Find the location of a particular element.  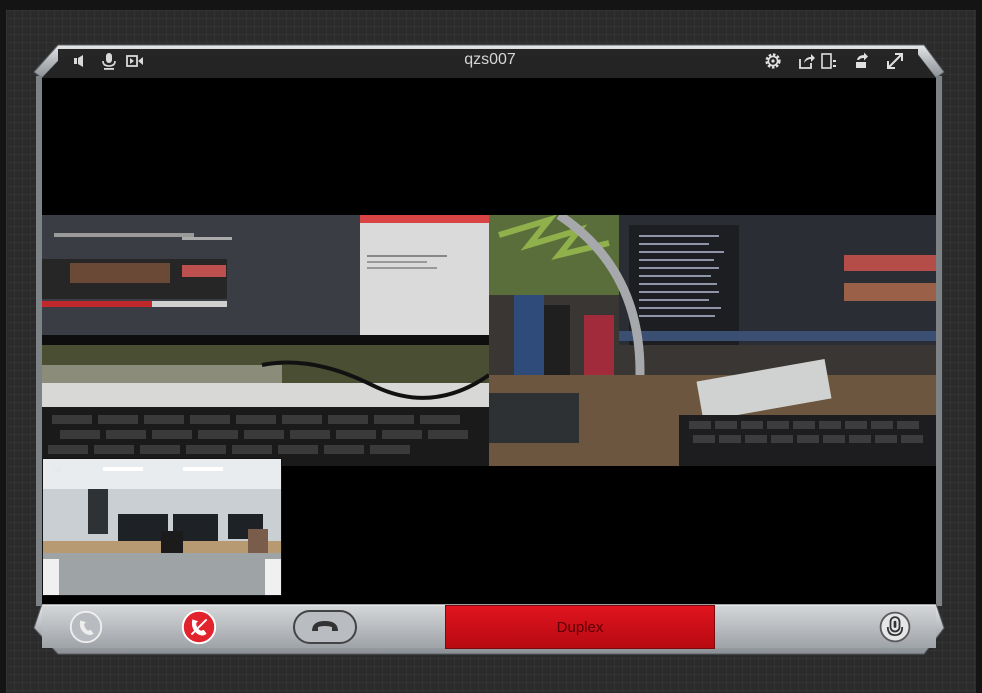

duplex-button: Duplex is located at coordinates (580, 627).